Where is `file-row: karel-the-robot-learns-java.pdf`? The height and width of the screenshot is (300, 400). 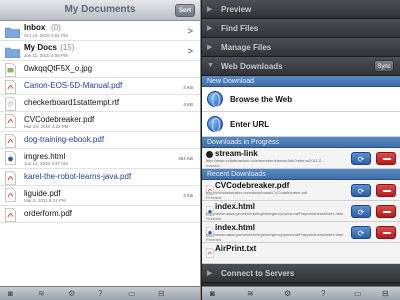
file-row: karel-the-robot-learns-java.pdf is located at coordinates (100, 177).